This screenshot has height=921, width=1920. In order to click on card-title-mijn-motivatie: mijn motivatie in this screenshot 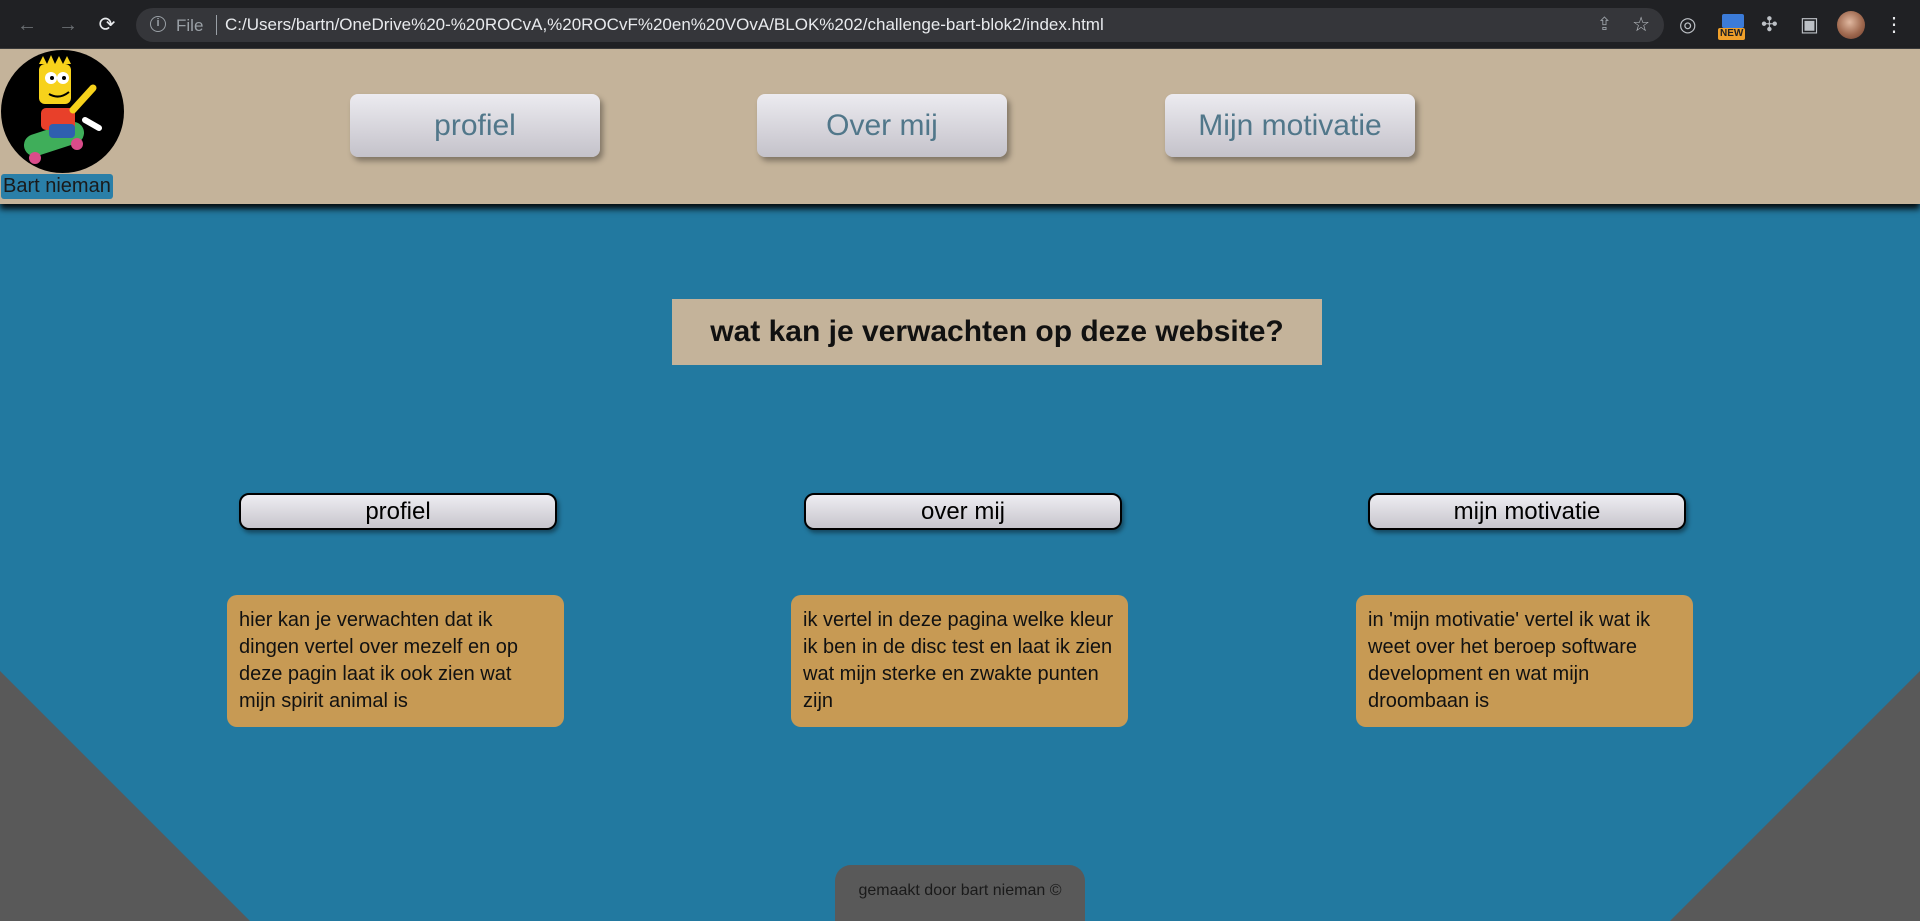, I will do `click(1527, 511)`.